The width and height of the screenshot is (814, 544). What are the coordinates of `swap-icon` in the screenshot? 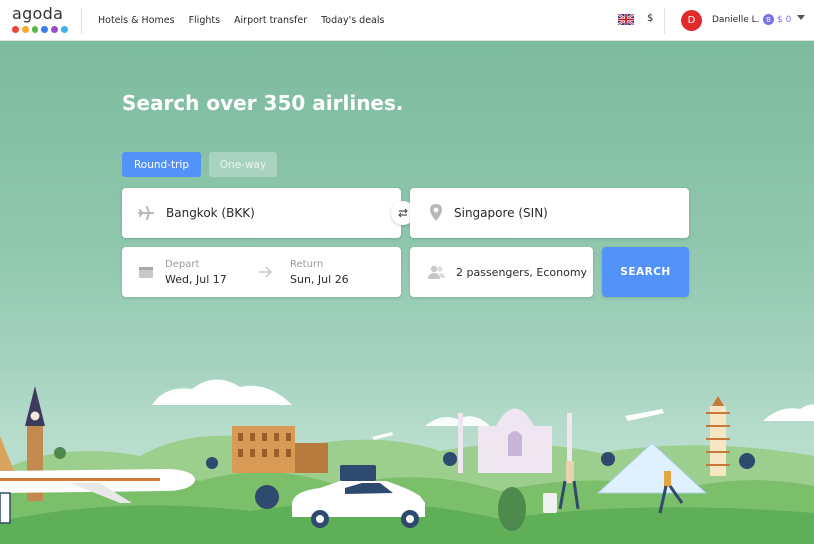 It's located at (403, 213).